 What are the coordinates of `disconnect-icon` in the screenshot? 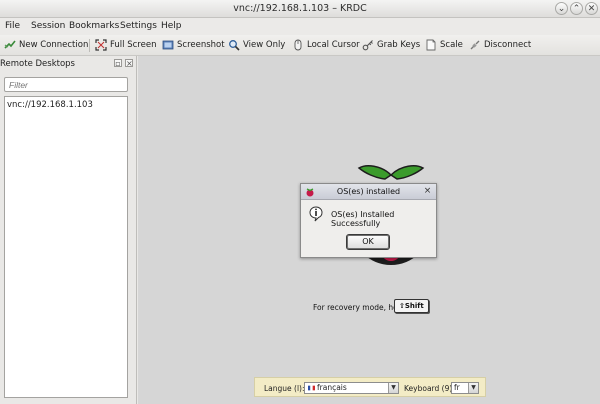 It's located at (475, 45).